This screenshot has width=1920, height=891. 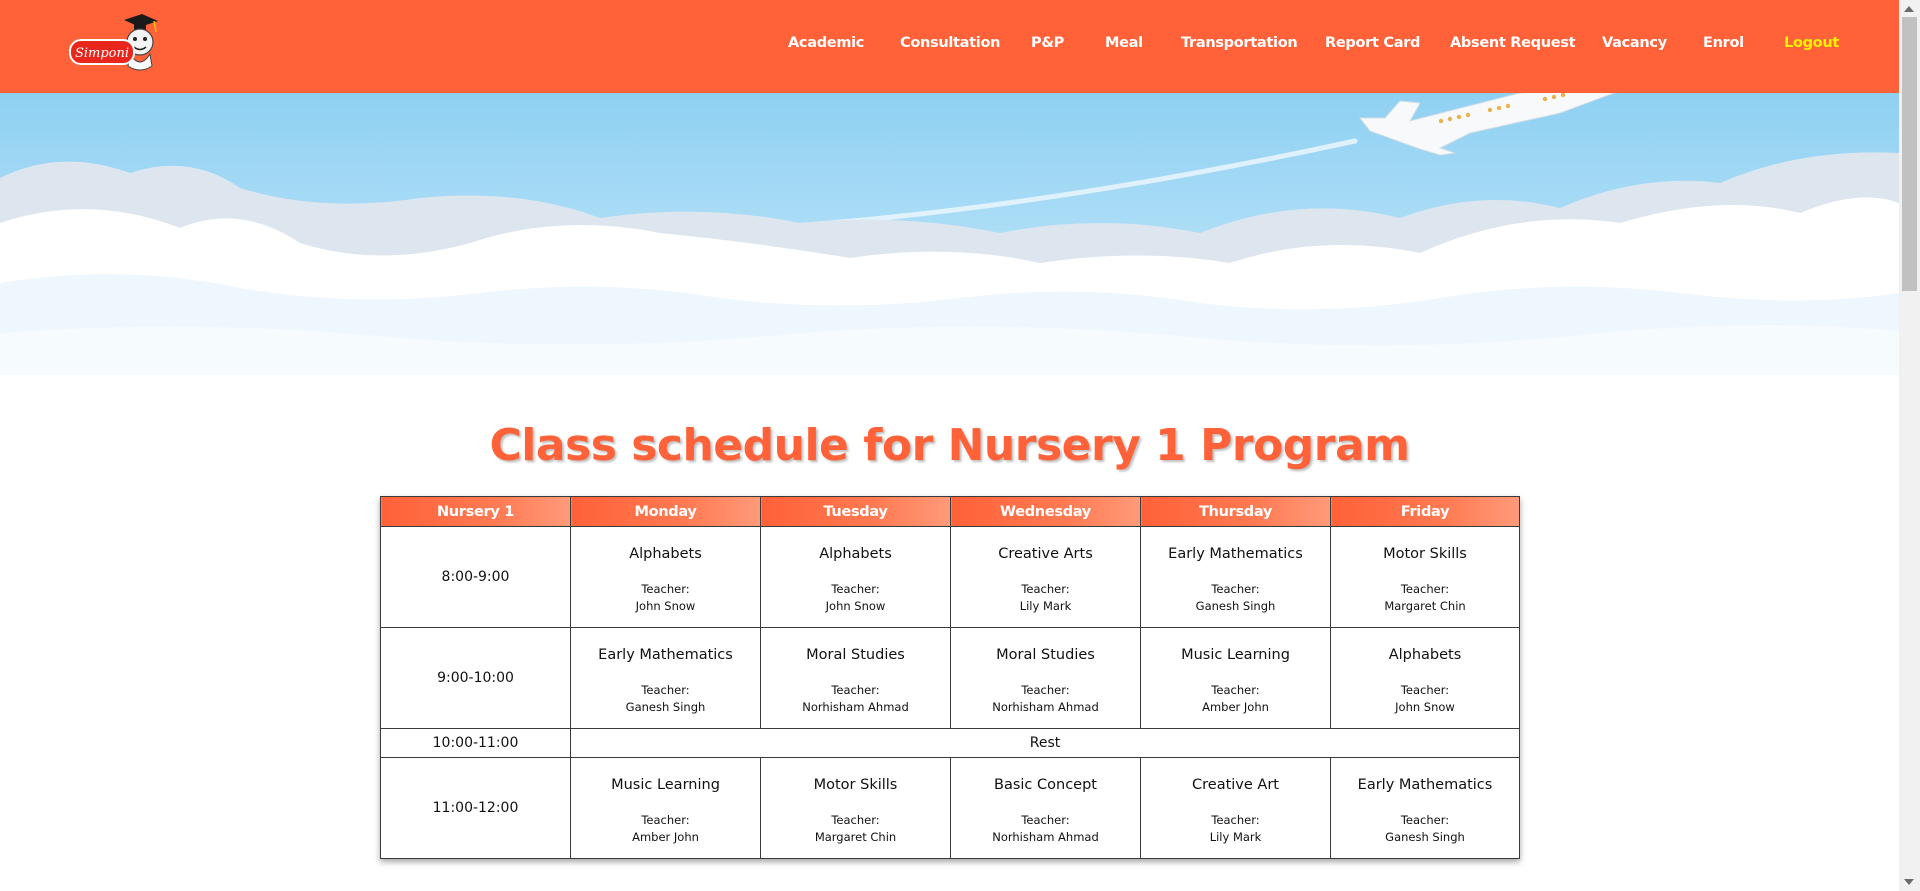 What do you see at coordinates (1045, 553) in the screenshot?
I see `subject-name: Creative Arts` at bounding box center [1045, 553].